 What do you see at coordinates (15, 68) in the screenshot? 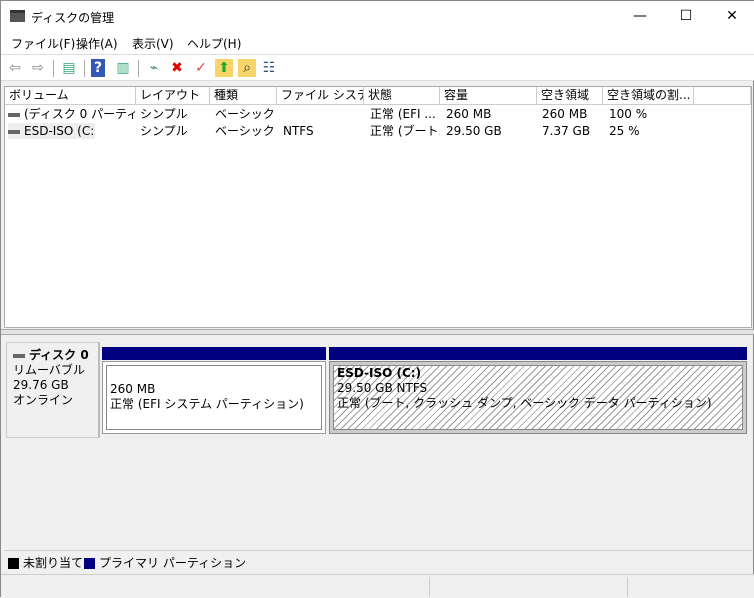
I see `back-icon: ⇦` at bounding box center [15, 68].